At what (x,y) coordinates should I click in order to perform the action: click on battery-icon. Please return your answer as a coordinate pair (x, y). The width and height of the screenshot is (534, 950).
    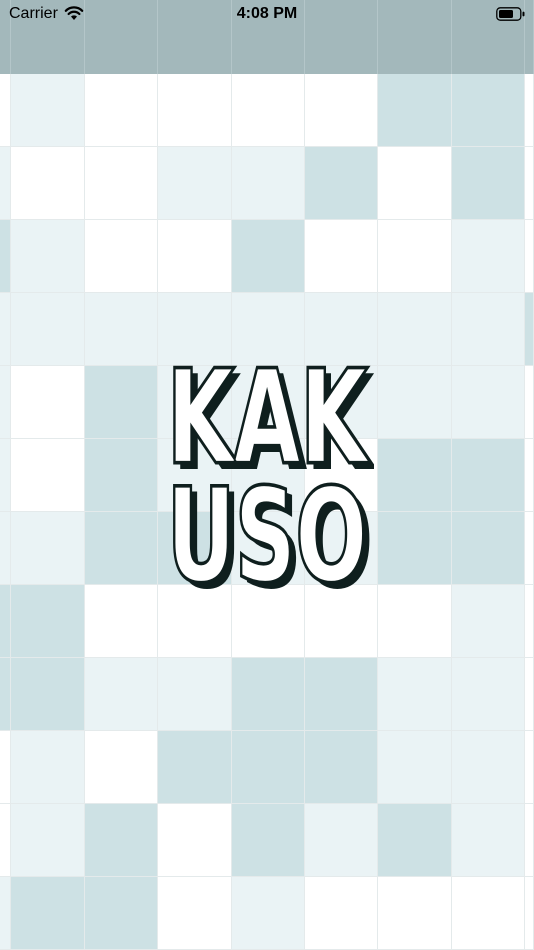
    Looking at the image, I should click on (510, 14).